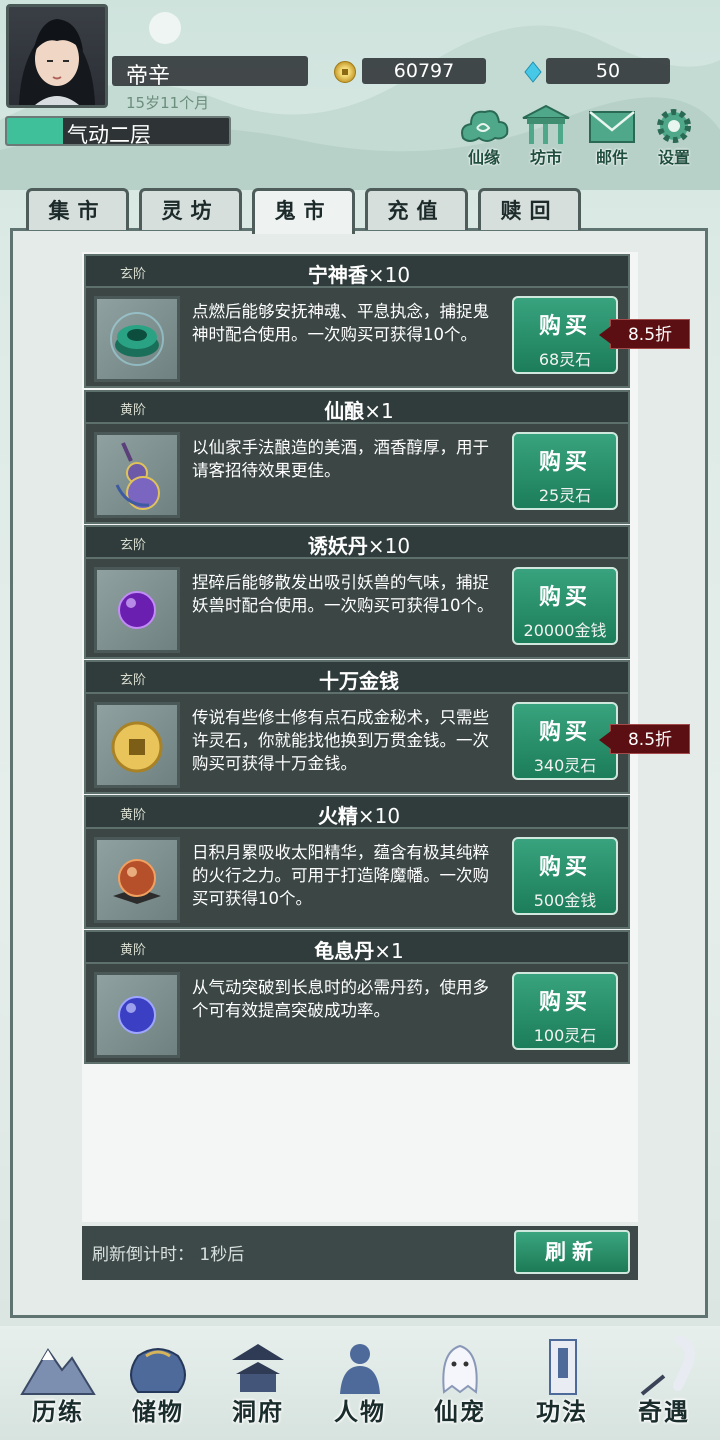  I want to click on blue-pill-icon, so click(137, 1015).